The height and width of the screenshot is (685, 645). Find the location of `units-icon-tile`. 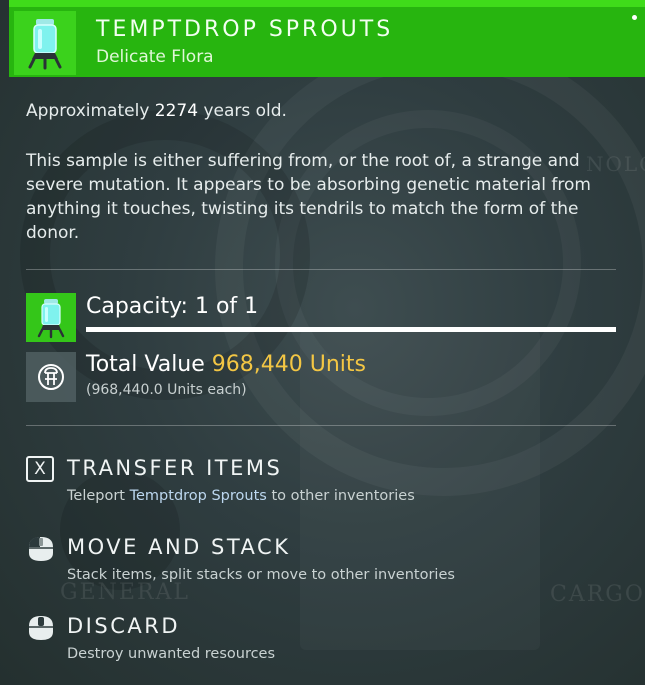

units-icon-tile is located at coordinates (51, 377).